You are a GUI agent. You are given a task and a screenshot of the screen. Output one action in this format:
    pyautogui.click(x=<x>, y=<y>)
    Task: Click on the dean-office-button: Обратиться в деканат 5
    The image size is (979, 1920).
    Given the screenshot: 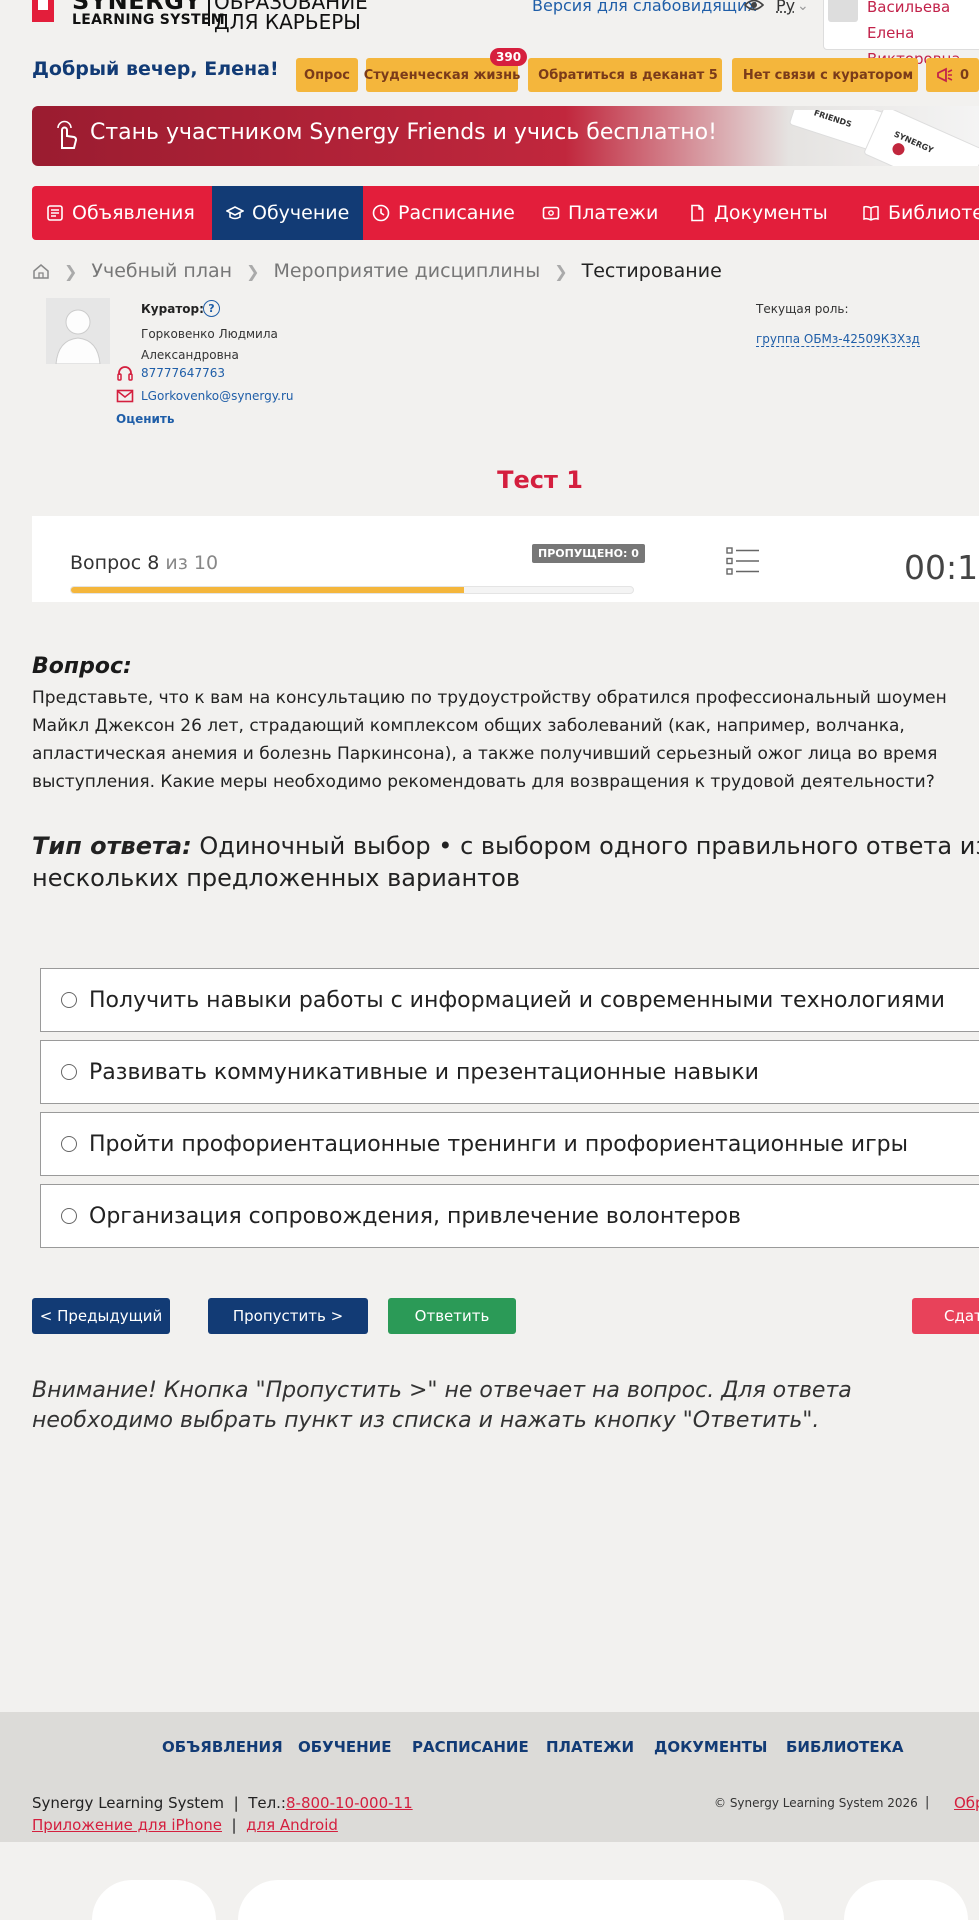 What is the action you would take?
    pyautogui.click(x=625, y=75)
    